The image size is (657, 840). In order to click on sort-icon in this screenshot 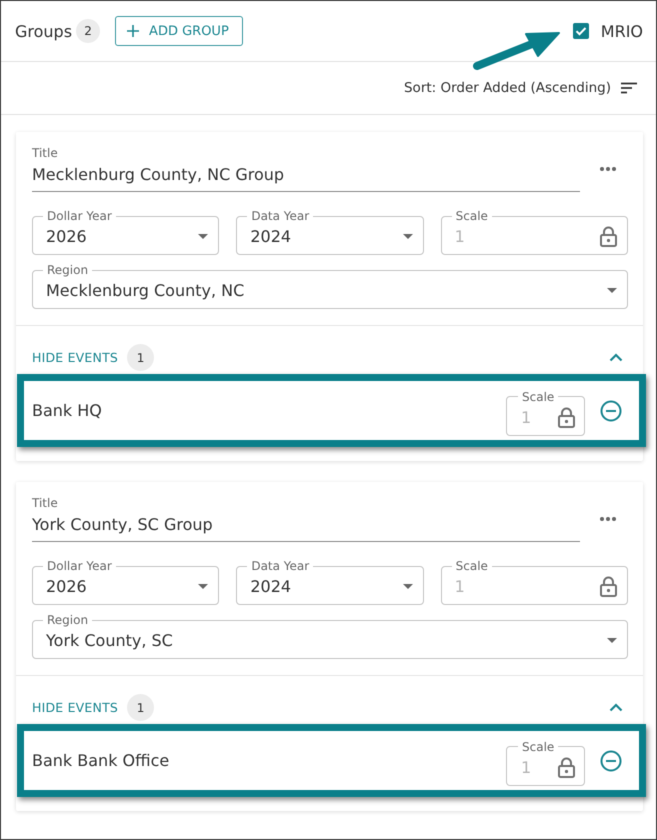, I will do `click(629, 88)`.